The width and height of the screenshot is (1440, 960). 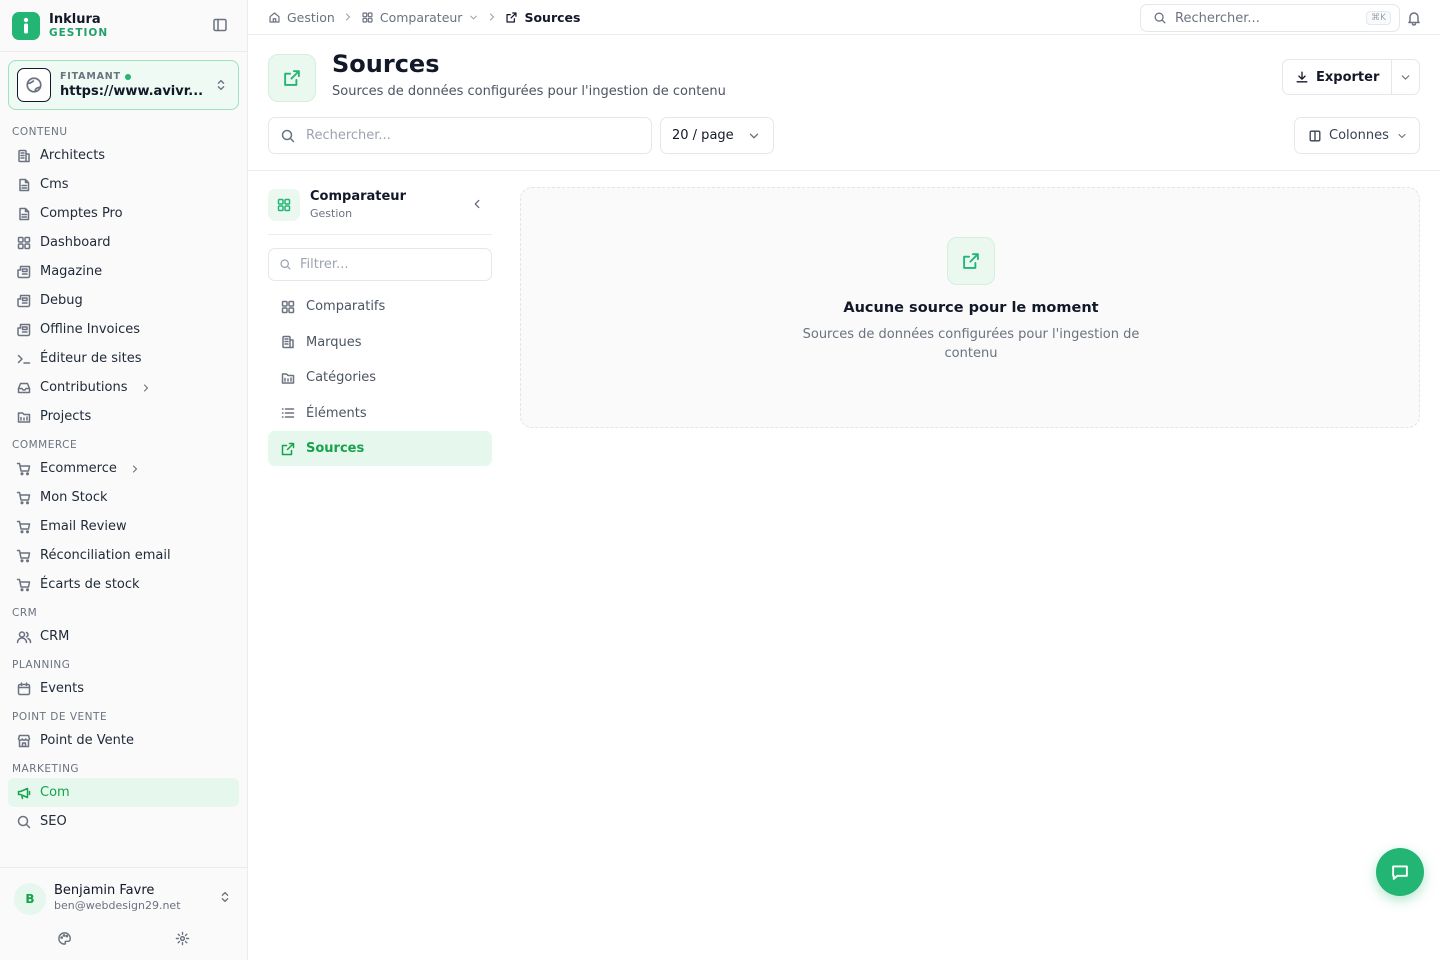 I want to click on subnav-item-label: Catégories, so click(x=341, y=377).